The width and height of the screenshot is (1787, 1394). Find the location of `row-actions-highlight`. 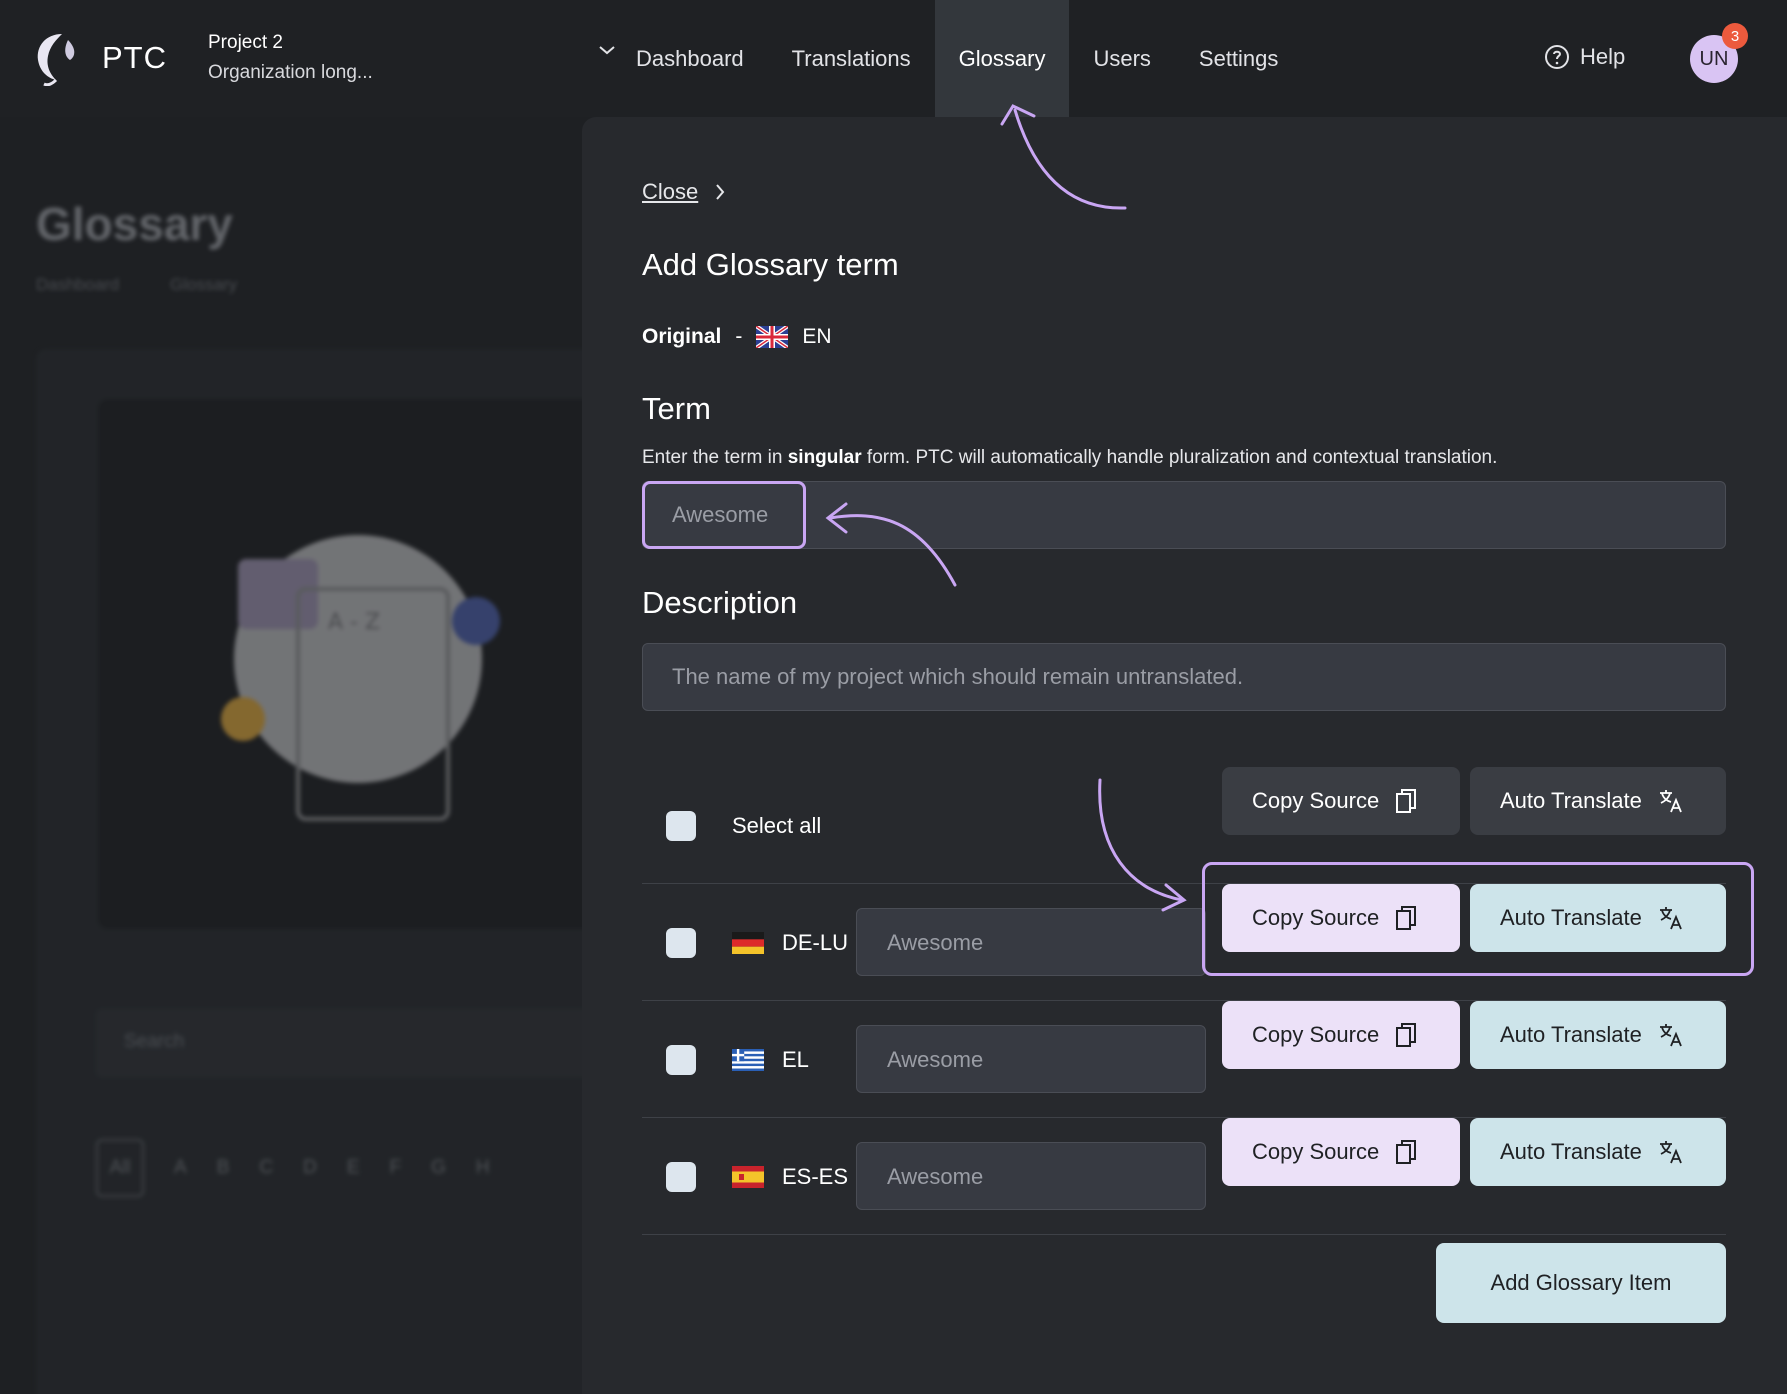

row-actions-highlight is located at coordinates (1478, 919).